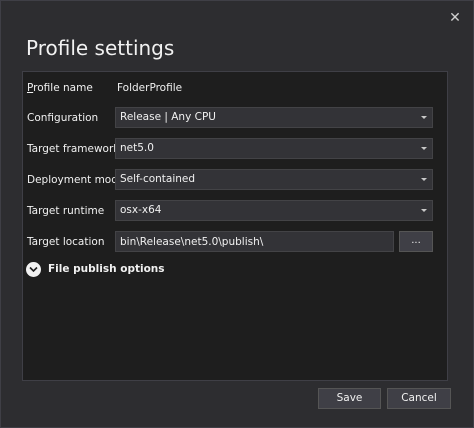  Describe the element at coordinates (66, 211) in the screenshot. I see `target-runtime-label: Target runtime` at that location.